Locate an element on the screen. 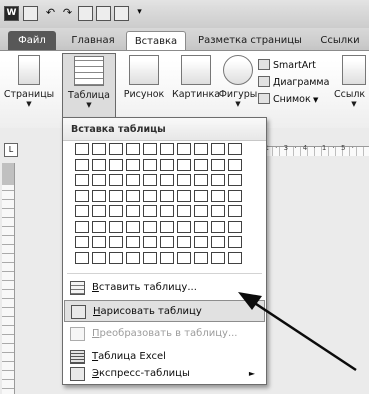 This screenshot has height=394, width=369. screenshot-button: Снимок ▼ is located at coordinates (288, 100).